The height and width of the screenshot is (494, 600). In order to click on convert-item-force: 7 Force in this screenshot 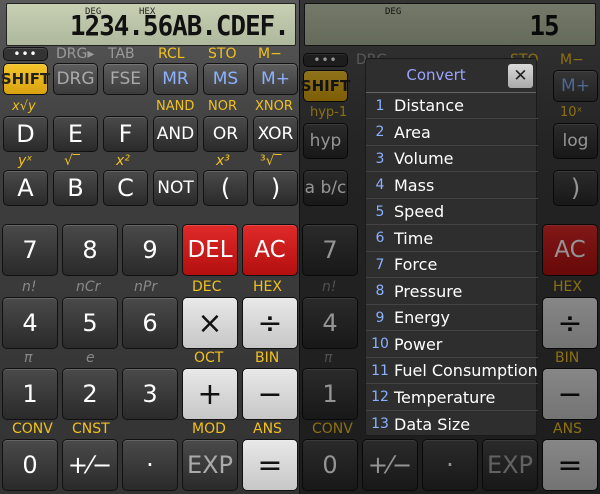, I will do `click(452, 265)`.